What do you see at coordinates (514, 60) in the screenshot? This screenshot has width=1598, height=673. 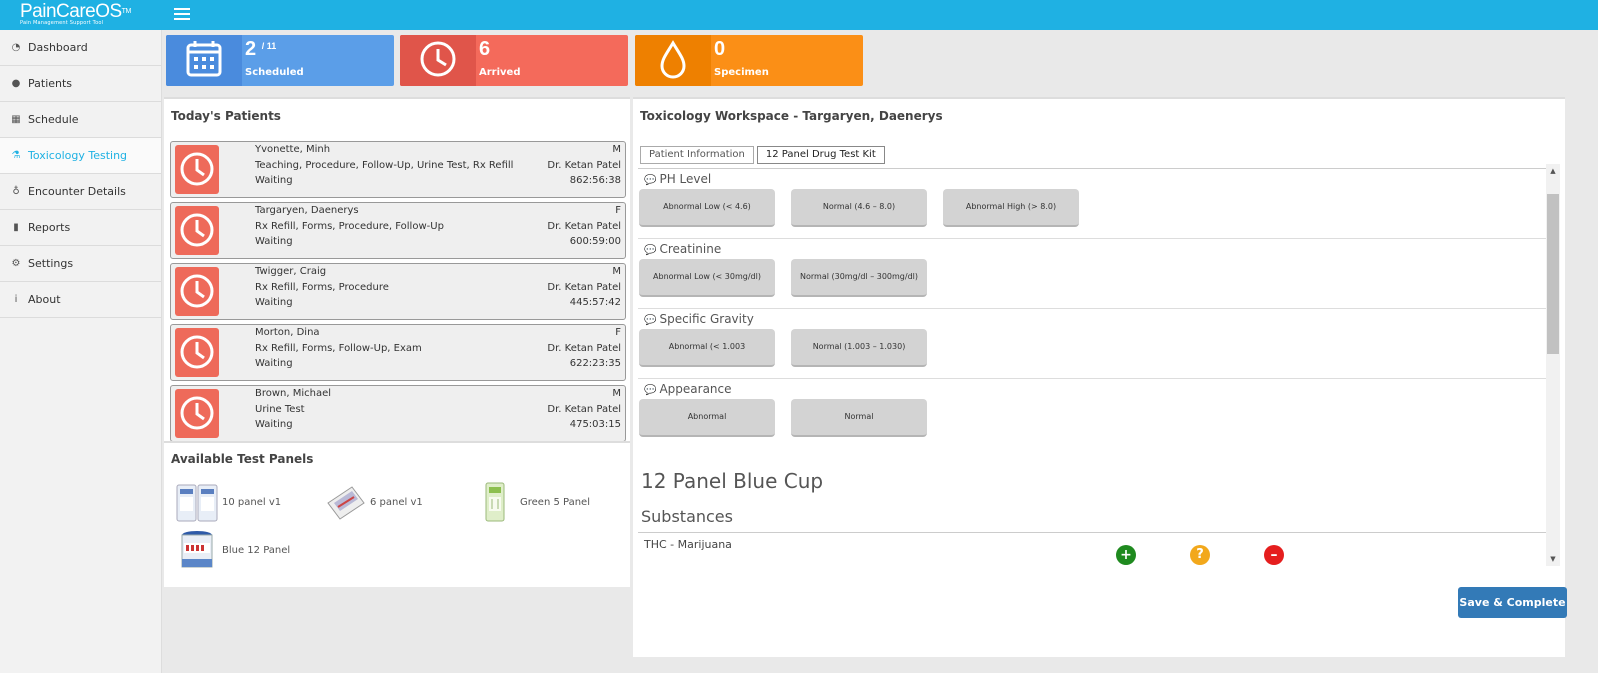 I see `arrived-card: 6 Arrived` at bounding box center [514, 60].